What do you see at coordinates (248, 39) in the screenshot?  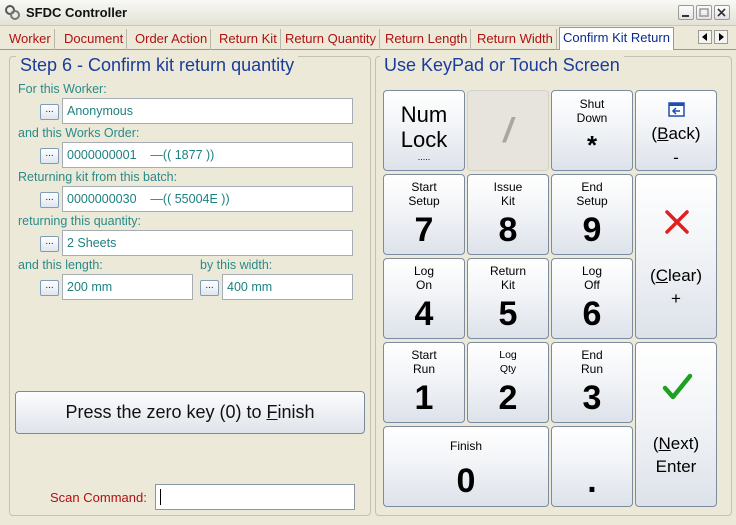 I see `tab-return-kit: Return Kit` at bounding box center [248, 39].